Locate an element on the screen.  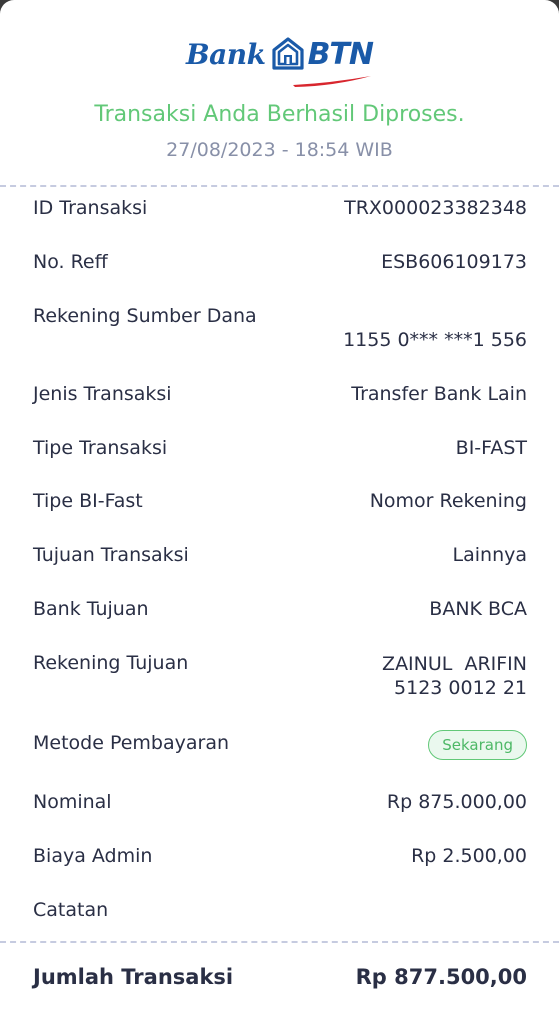
logo-text-bank: Bank is located at coordinates (225, 54).